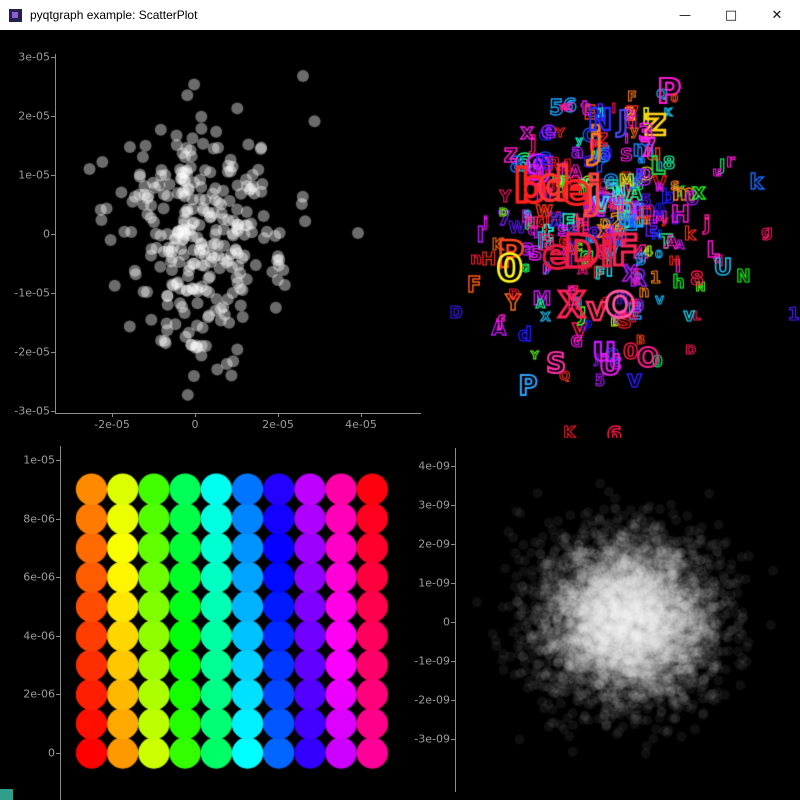  I want to click on close-button: ✕, so click(777, 15).